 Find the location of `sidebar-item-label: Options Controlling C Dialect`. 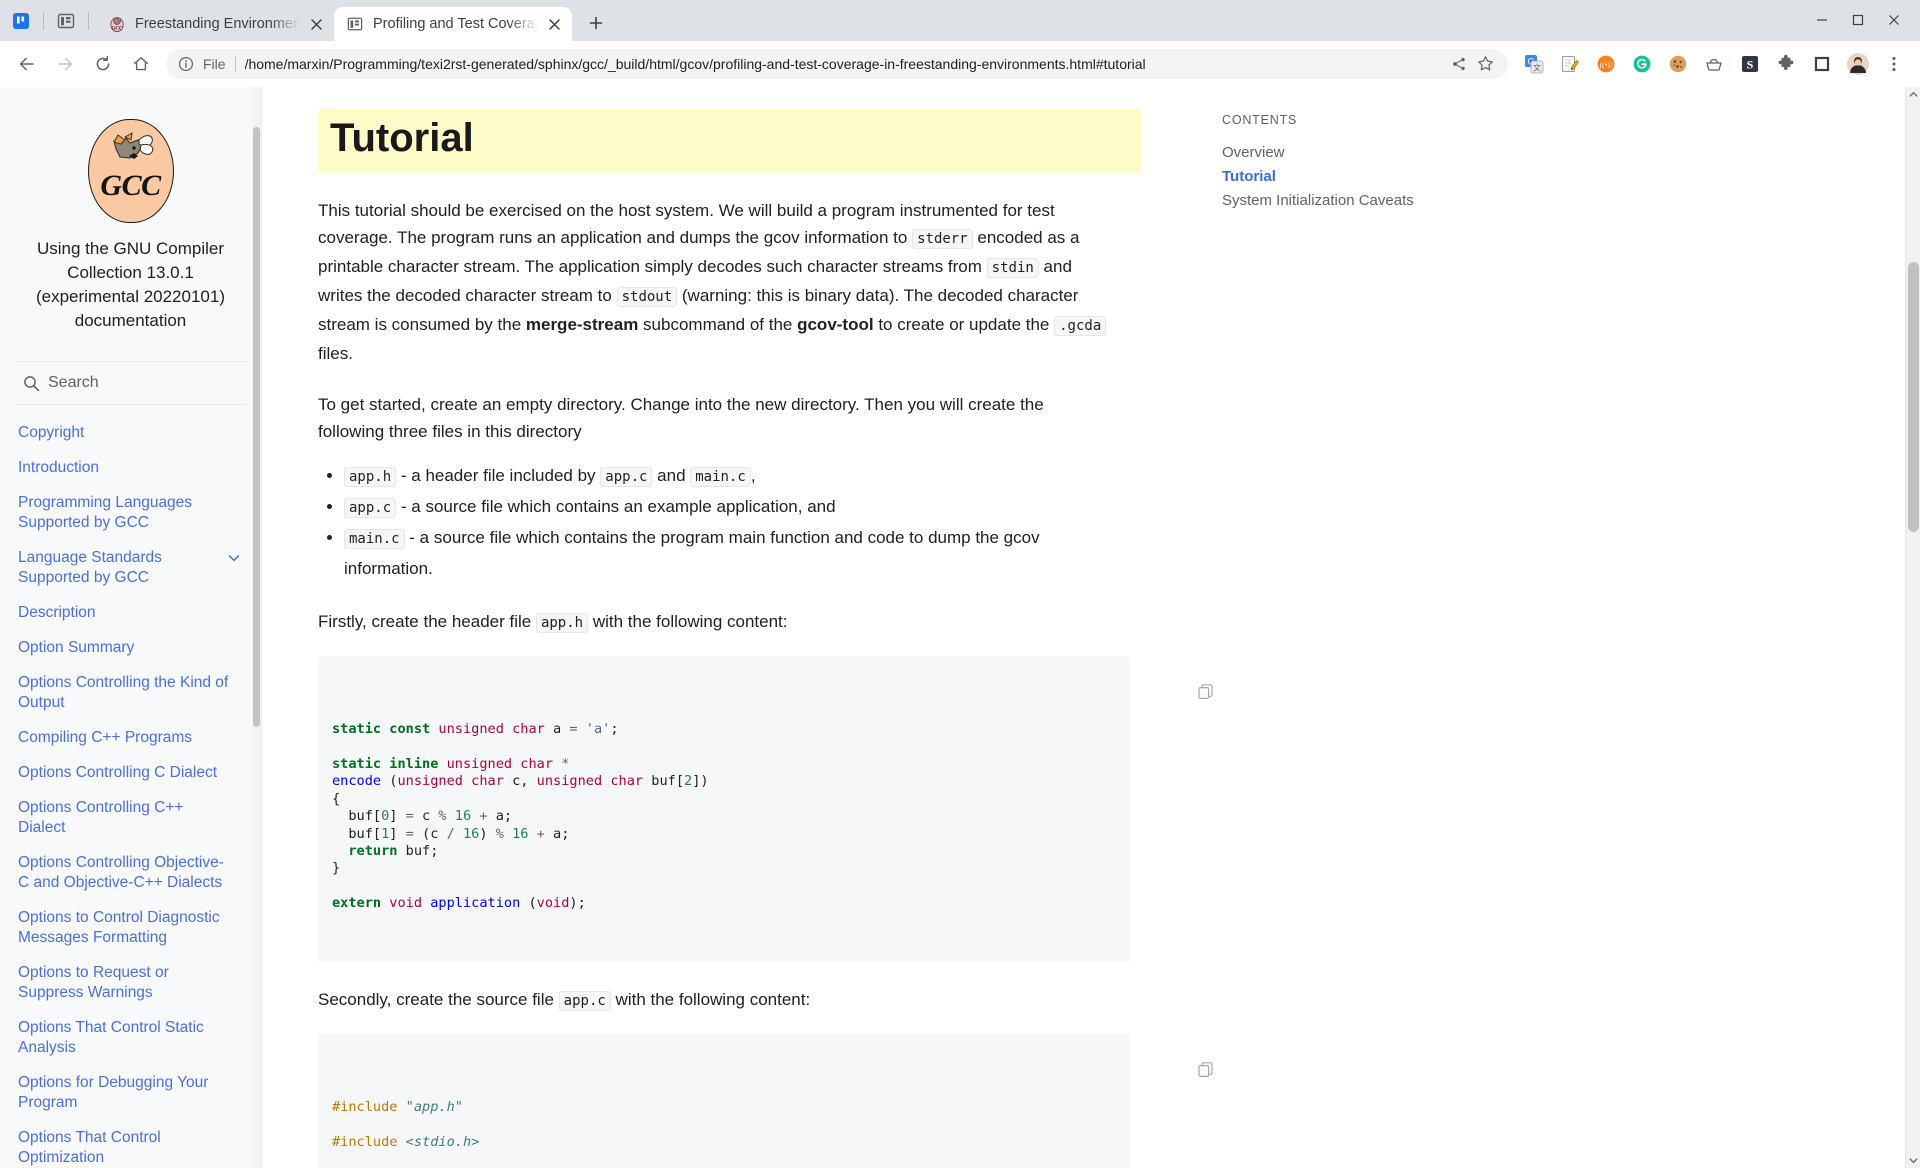

sidebar-item-label: Options Controlling C Dialect is located at coordinates (125, 773).